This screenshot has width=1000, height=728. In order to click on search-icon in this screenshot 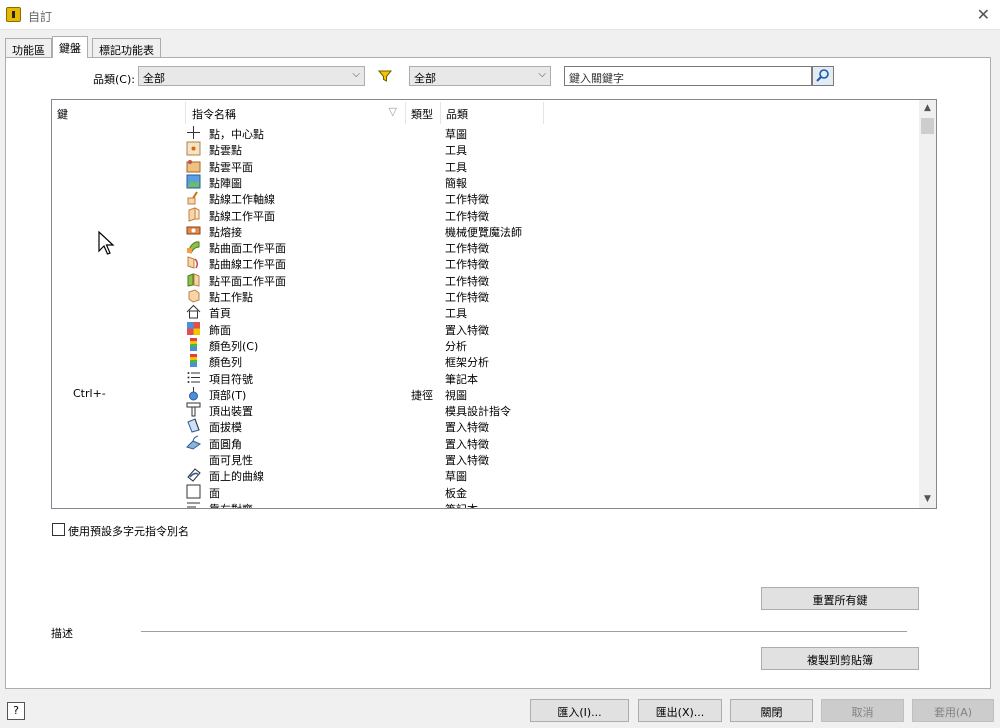, I will do `click(822, 75)`.